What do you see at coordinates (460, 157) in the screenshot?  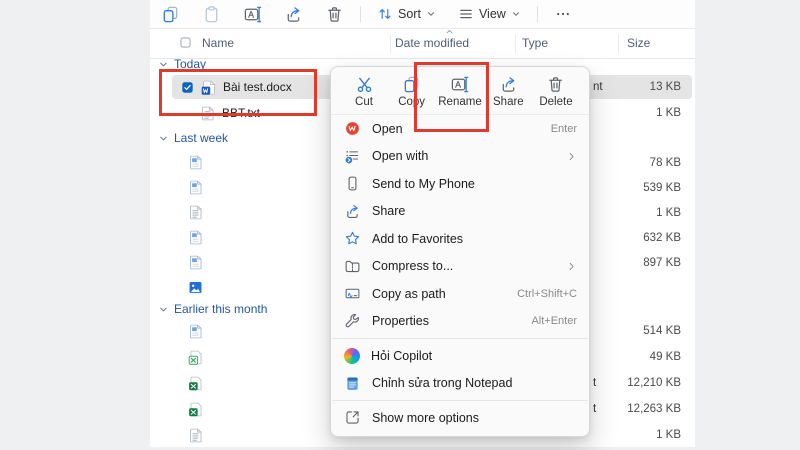 I see `menu-item-open-with: Open with` at bounding box center [460, 157].